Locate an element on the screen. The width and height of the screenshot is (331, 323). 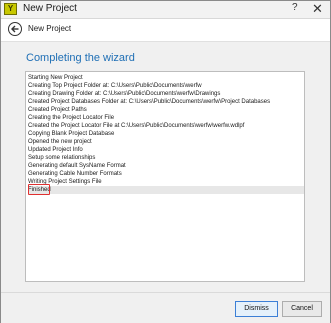
annotation-highlight-box is located at coordinates (39, 189).